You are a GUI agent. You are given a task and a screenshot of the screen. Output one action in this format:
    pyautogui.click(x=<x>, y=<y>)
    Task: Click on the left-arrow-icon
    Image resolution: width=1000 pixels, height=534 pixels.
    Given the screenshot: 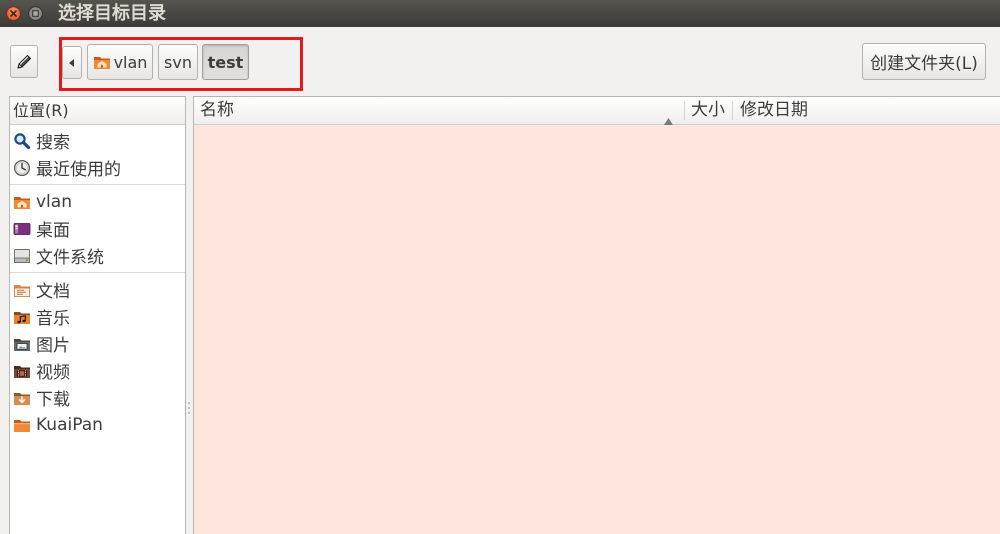 What is the action you would take?
    pyautogui.click(x=72, y=62)
    